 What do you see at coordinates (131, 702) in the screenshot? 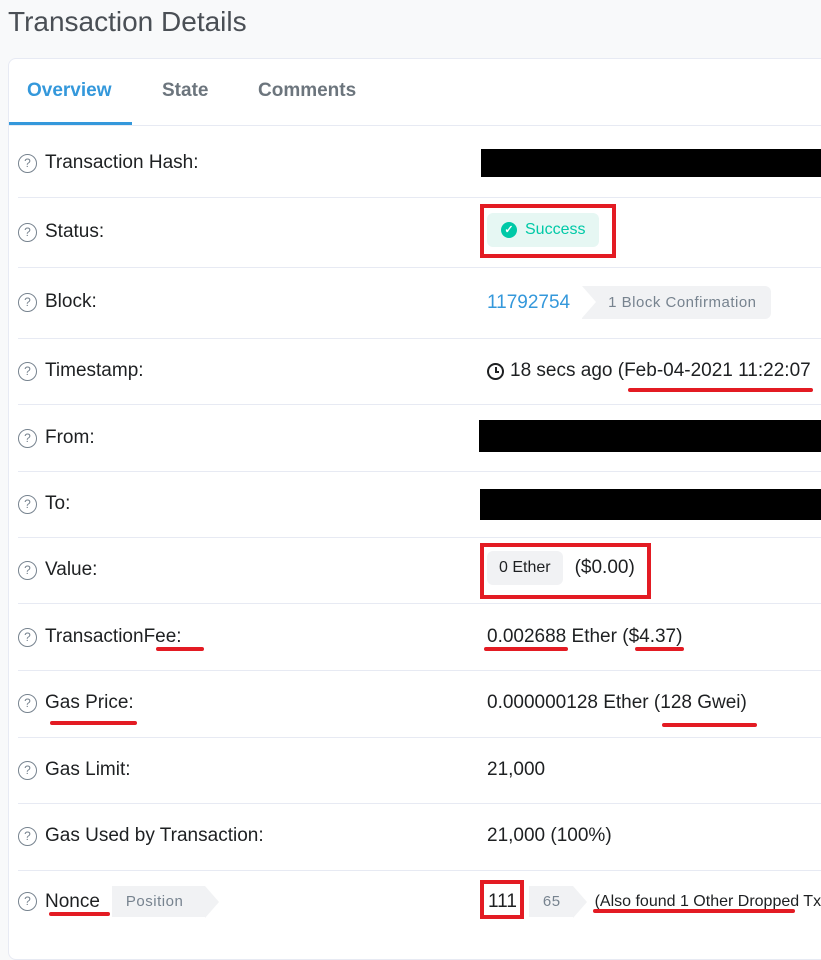
I see `label-suffix: :` at bounding box center [131, 702].